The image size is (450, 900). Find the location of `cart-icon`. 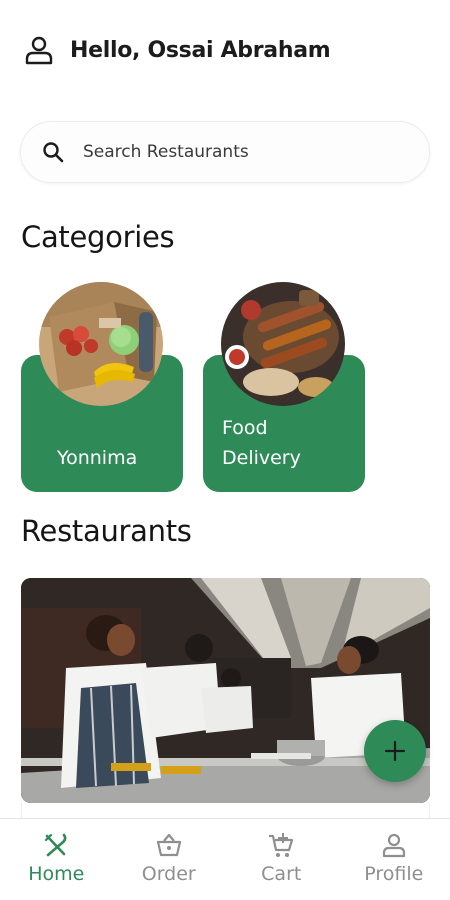

cart-icon is located at coordinates (281, 845).